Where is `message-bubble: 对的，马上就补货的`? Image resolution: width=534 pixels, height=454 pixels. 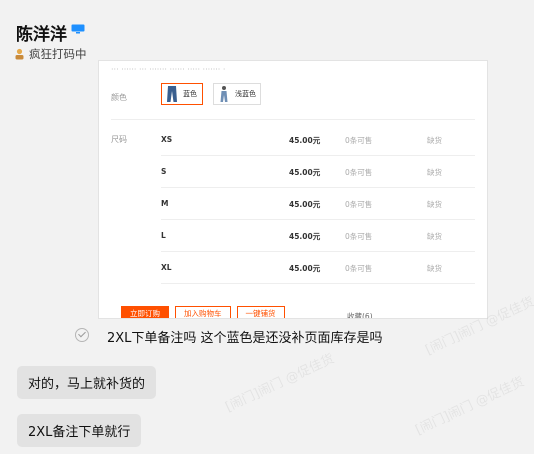 message-bubble: 对的，马上就补货的 is located at coordinates (87, 382).